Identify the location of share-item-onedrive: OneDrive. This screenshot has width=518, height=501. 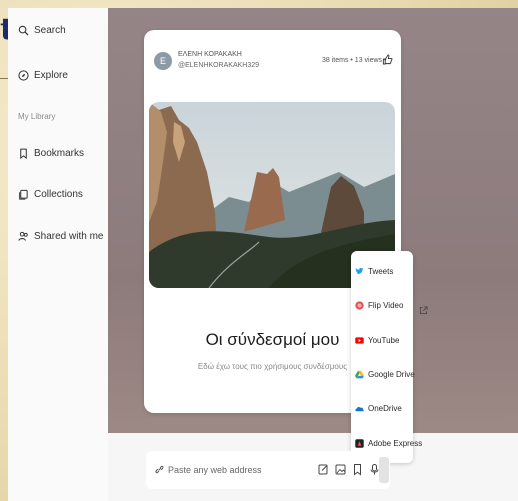
(378, 408).